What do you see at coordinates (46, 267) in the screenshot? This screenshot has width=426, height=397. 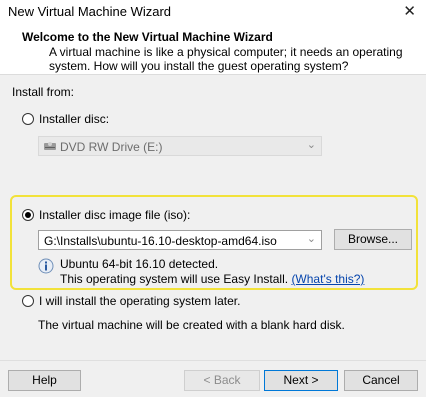 I see `info-icon` at bounding box center [46, 267].